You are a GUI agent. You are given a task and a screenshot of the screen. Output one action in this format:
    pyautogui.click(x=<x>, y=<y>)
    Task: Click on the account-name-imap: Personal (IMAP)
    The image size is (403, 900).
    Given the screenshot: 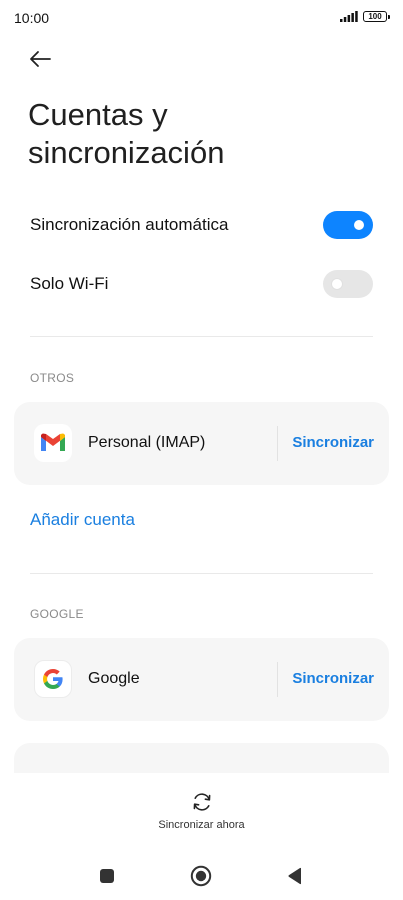 What is the action you would take?
    pyautogui.click(x=147, y=442)
    